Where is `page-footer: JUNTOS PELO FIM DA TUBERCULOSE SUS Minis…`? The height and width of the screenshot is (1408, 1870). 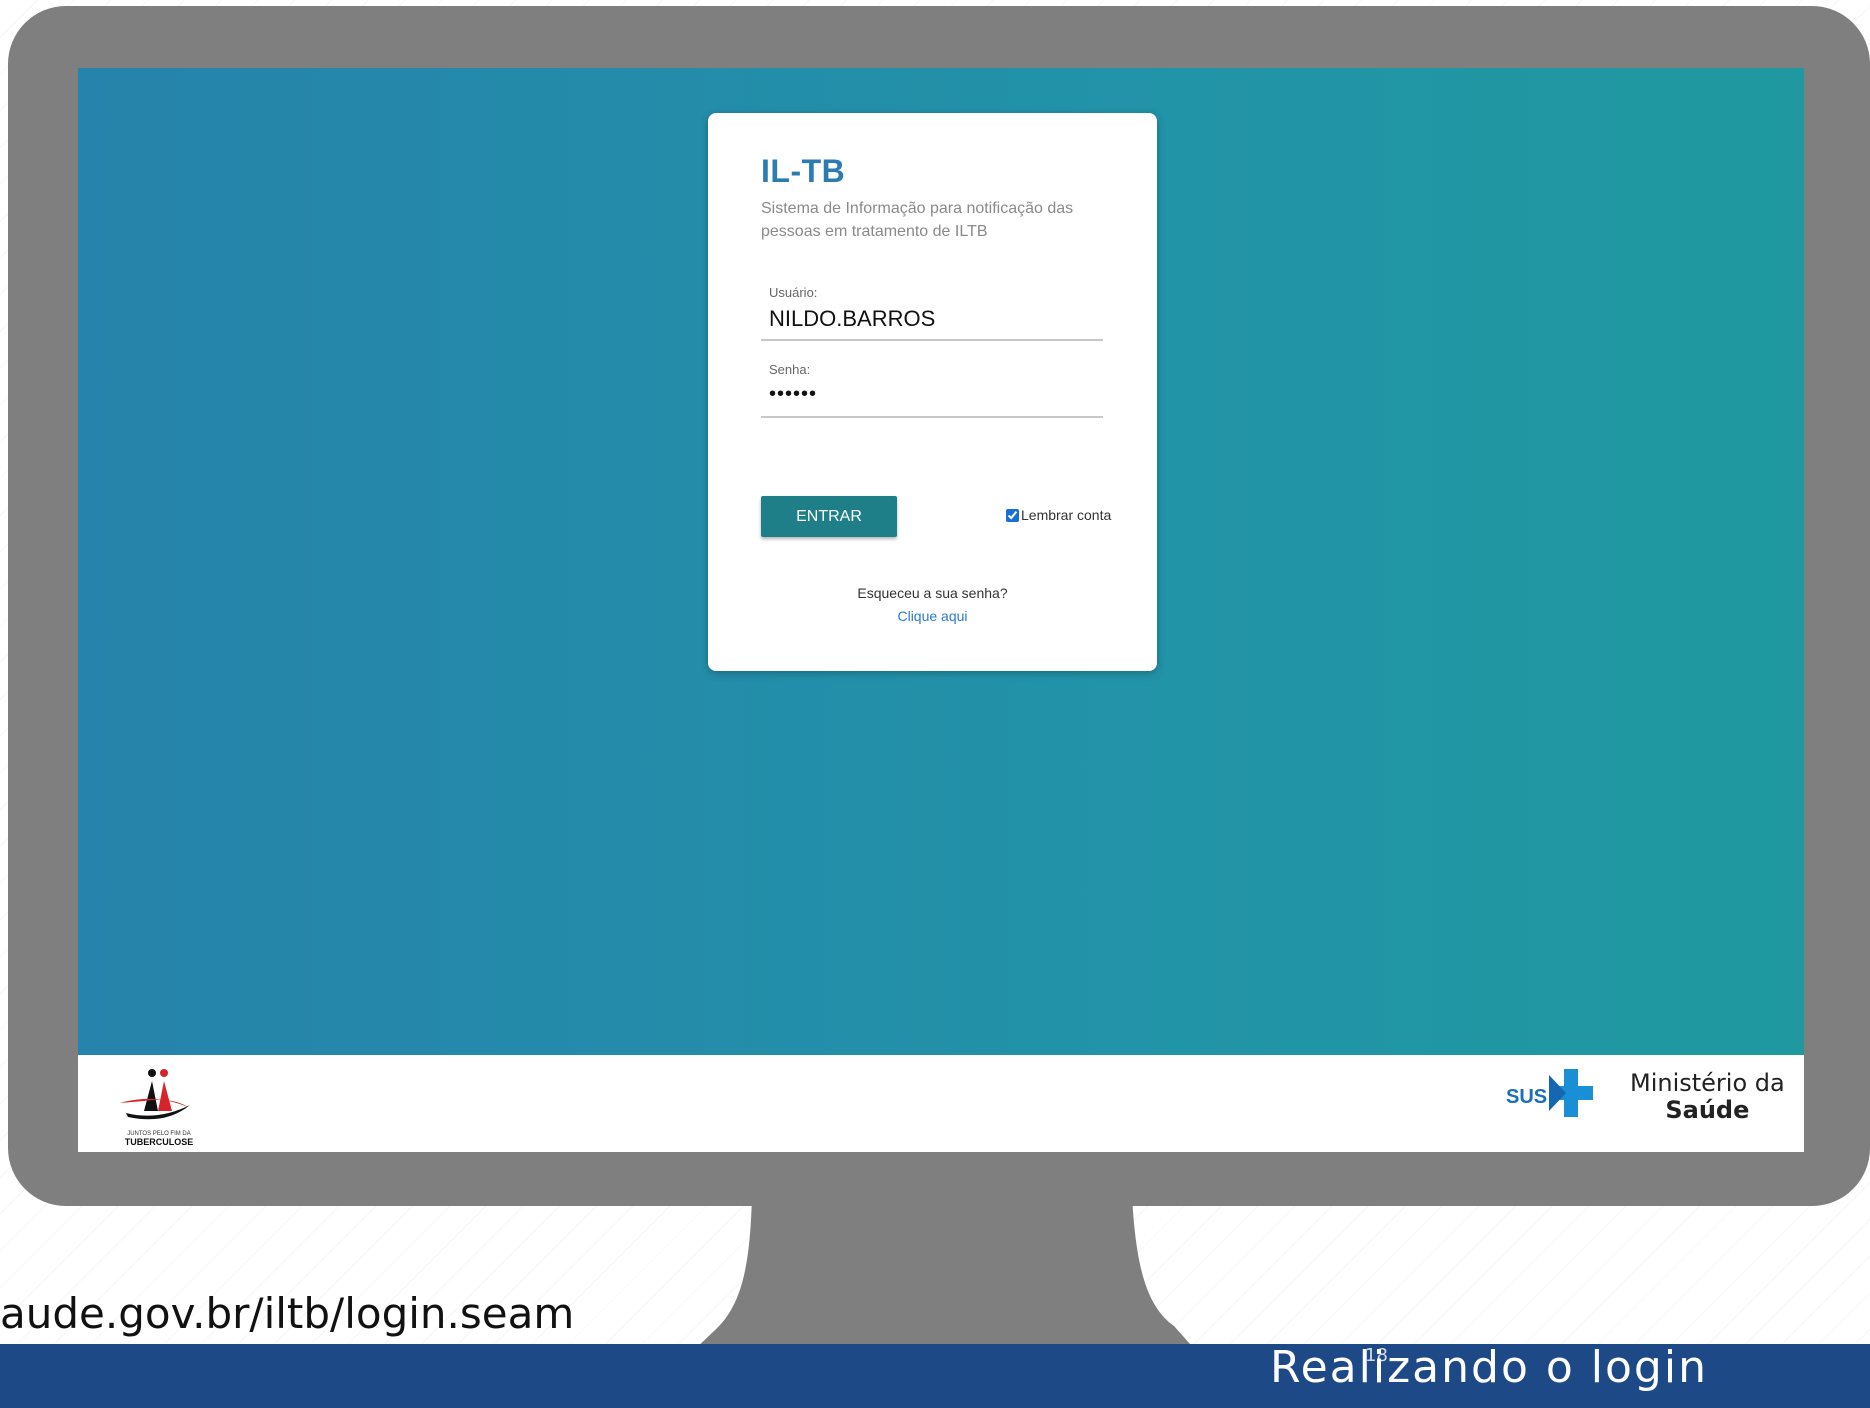
page-footer: JUNTOS PELO FIM DA TUBERCULOSE SUS Minis… is located at coordinates (941, 1103).